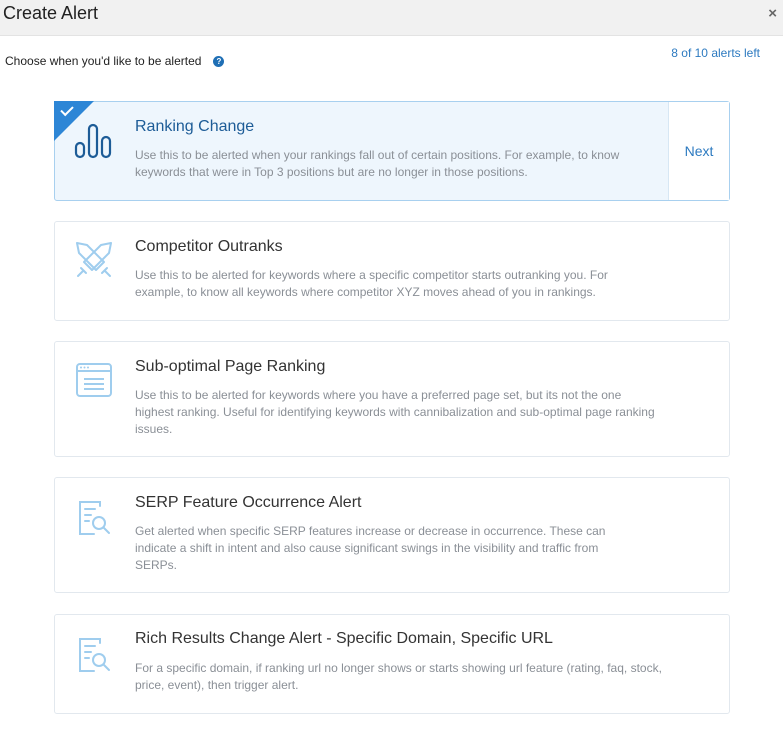 This screenshot has width=783, height=737. What do you see at coordinates (51, 13) in the screenshot?
I see `dialog-title: Create Alert` at bounding box center [51, 13].